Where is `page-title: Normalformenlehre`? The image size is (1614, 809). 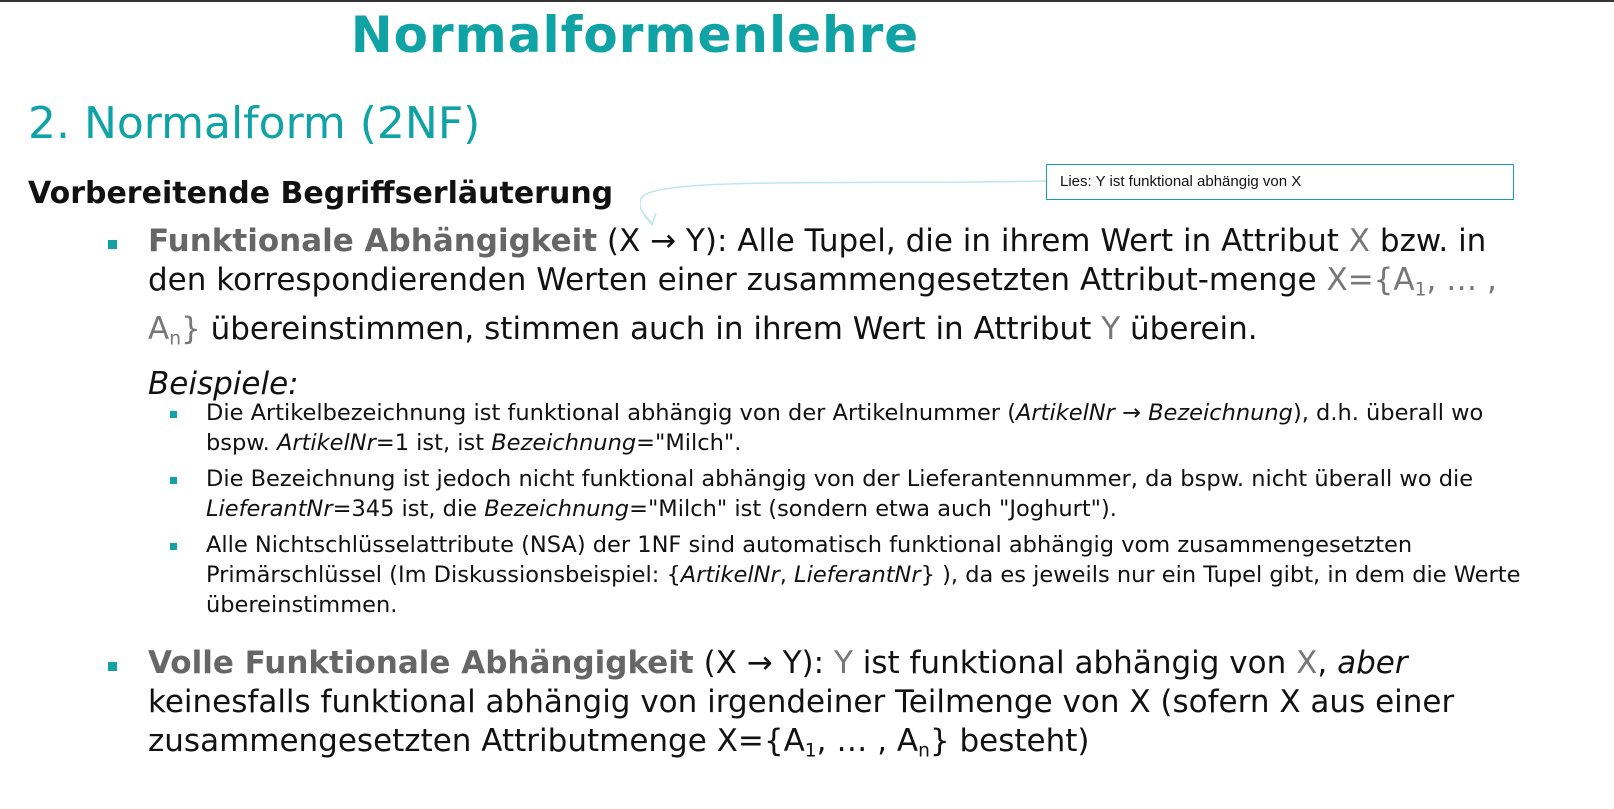
page-title: Normalformenlehre is located at coordinates (635, 35).